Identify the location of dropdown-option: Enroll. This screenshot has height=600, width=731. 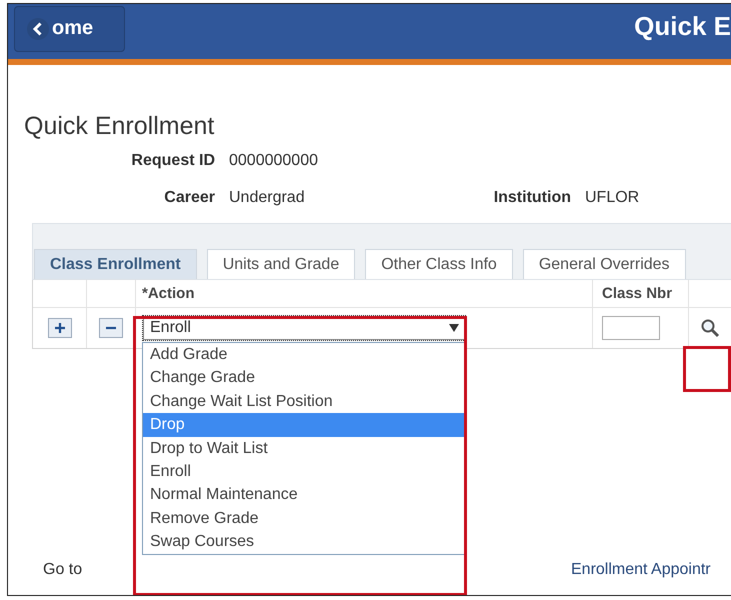
(304, 472).